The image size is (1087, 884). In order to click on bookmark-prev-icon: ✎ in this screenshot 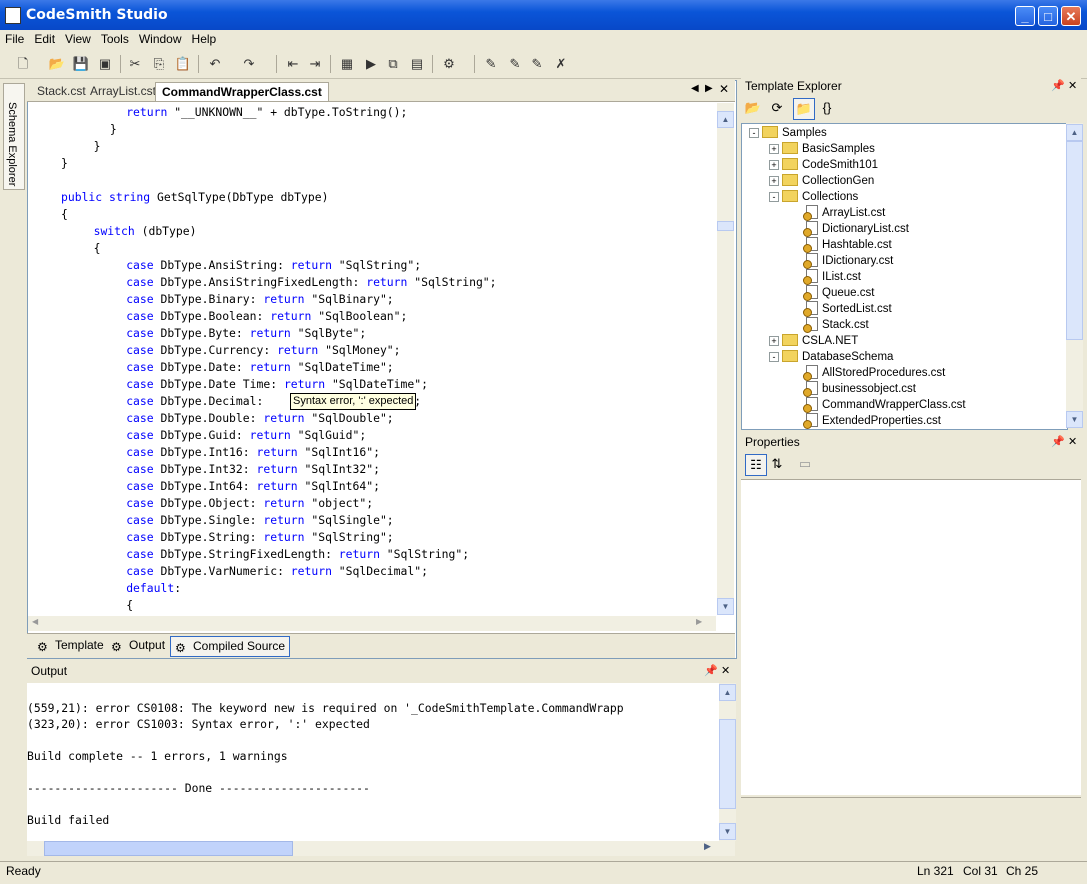, I will do `click(537, 64)`.